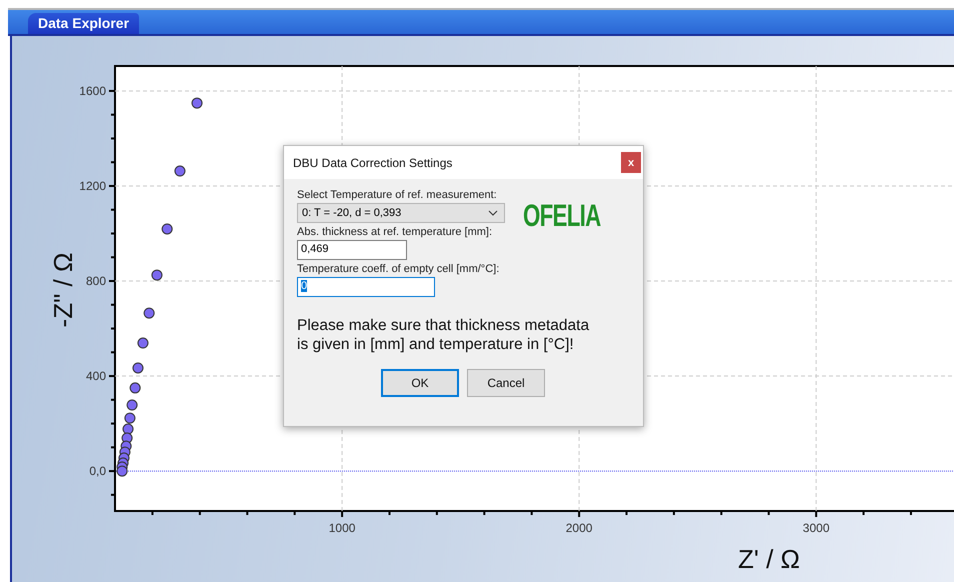 The width and height of the screenshot is (954, 582). Describe the element at coordinates (395, 232) in the screenshot. I see `field-label: Abs. thickness at ref. temperature [mm]:` at that location.